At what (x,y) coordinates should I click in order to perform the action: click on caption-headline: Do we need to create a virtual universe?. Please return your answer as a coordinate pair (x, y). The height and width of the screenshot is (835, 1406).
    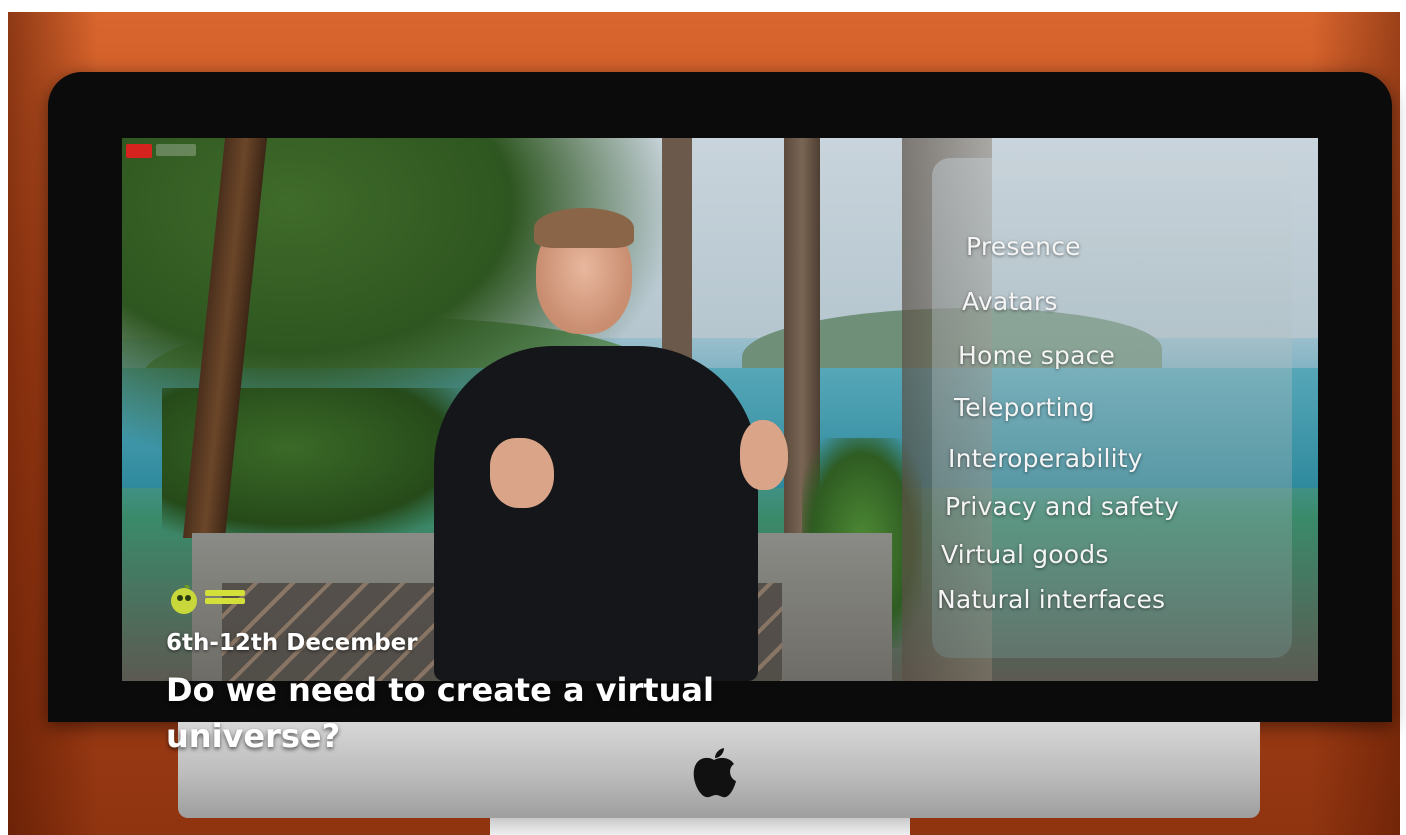
    Looking at the image, I should click on (440, 713).